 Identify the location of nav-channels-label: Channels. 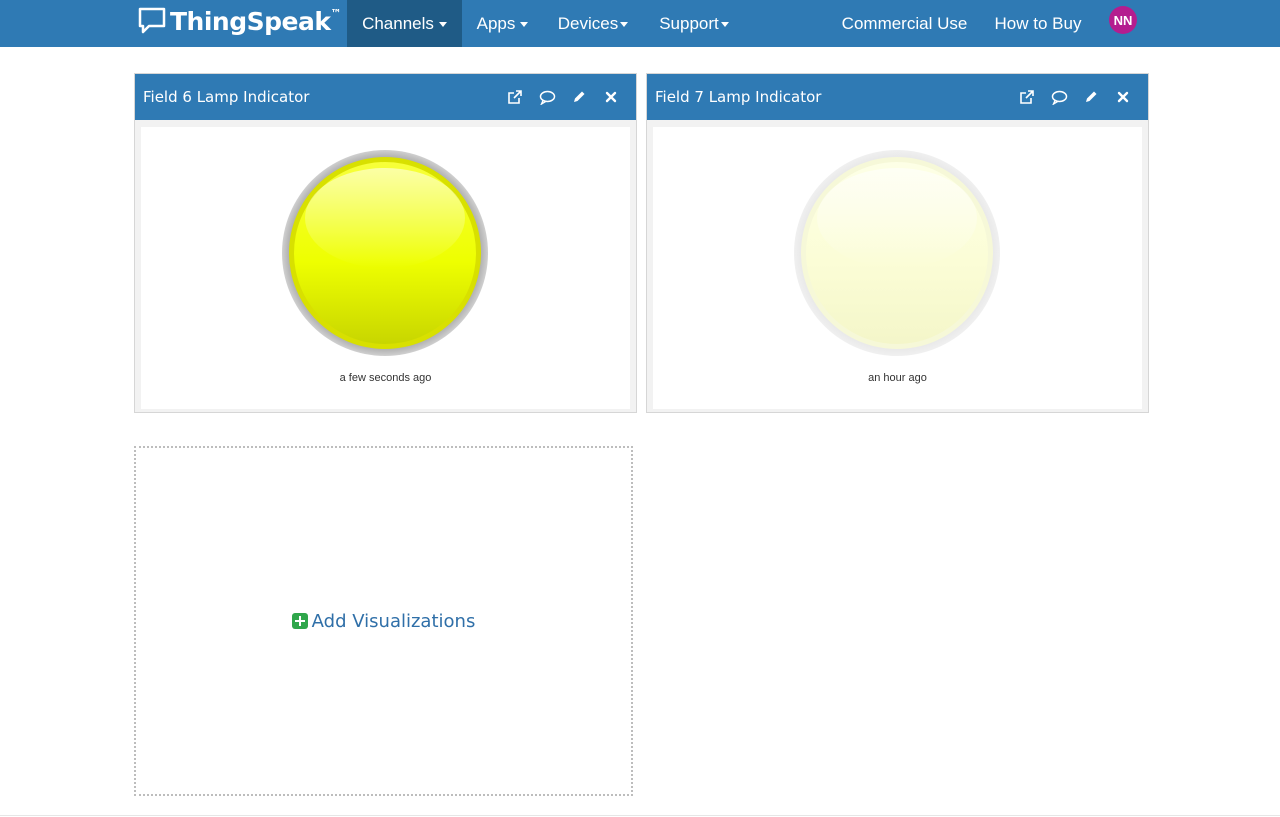
(398, 23).